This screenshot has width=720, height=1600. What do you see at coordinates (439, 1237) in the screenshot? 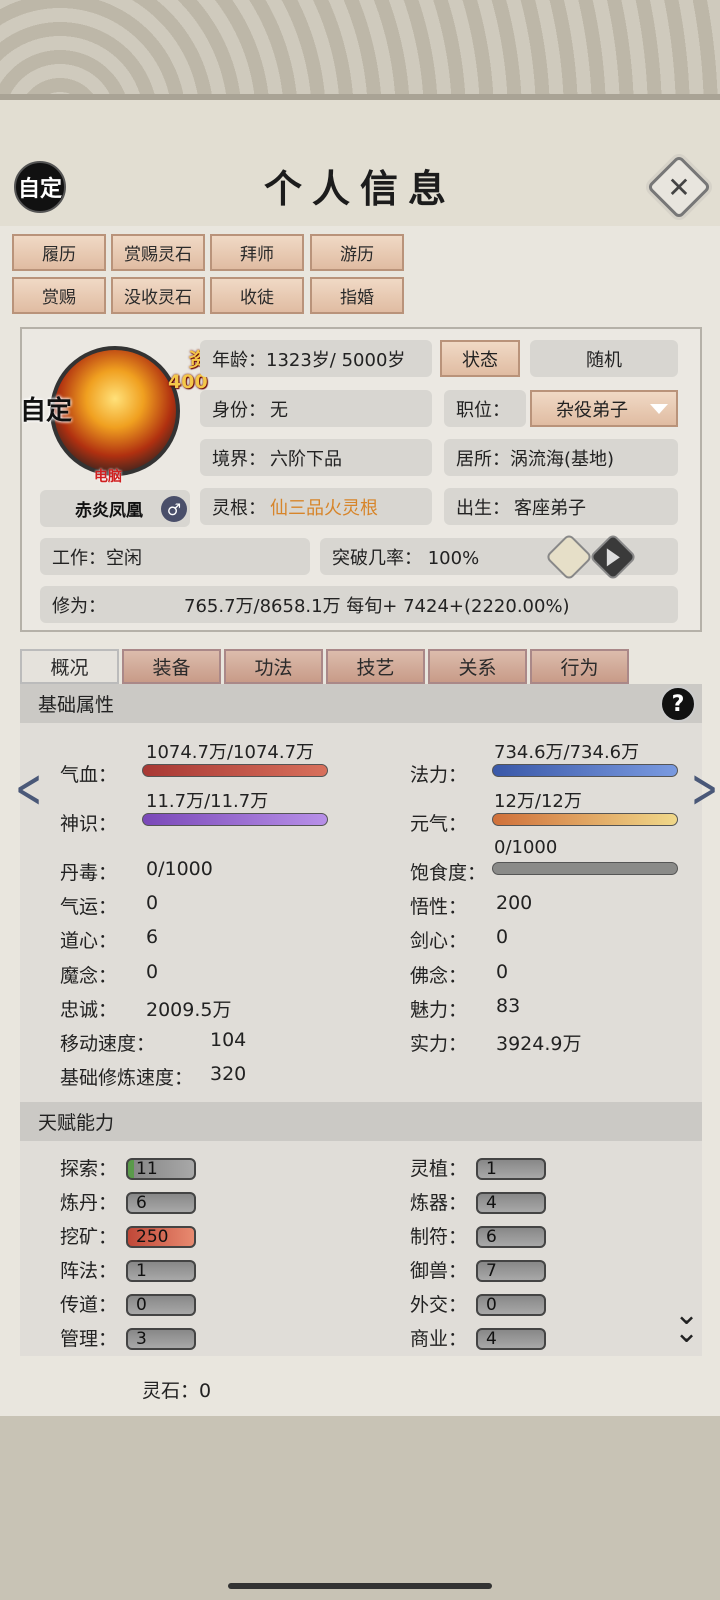
I see `talent-label: 制符：` at bounding box center [439, 1237].